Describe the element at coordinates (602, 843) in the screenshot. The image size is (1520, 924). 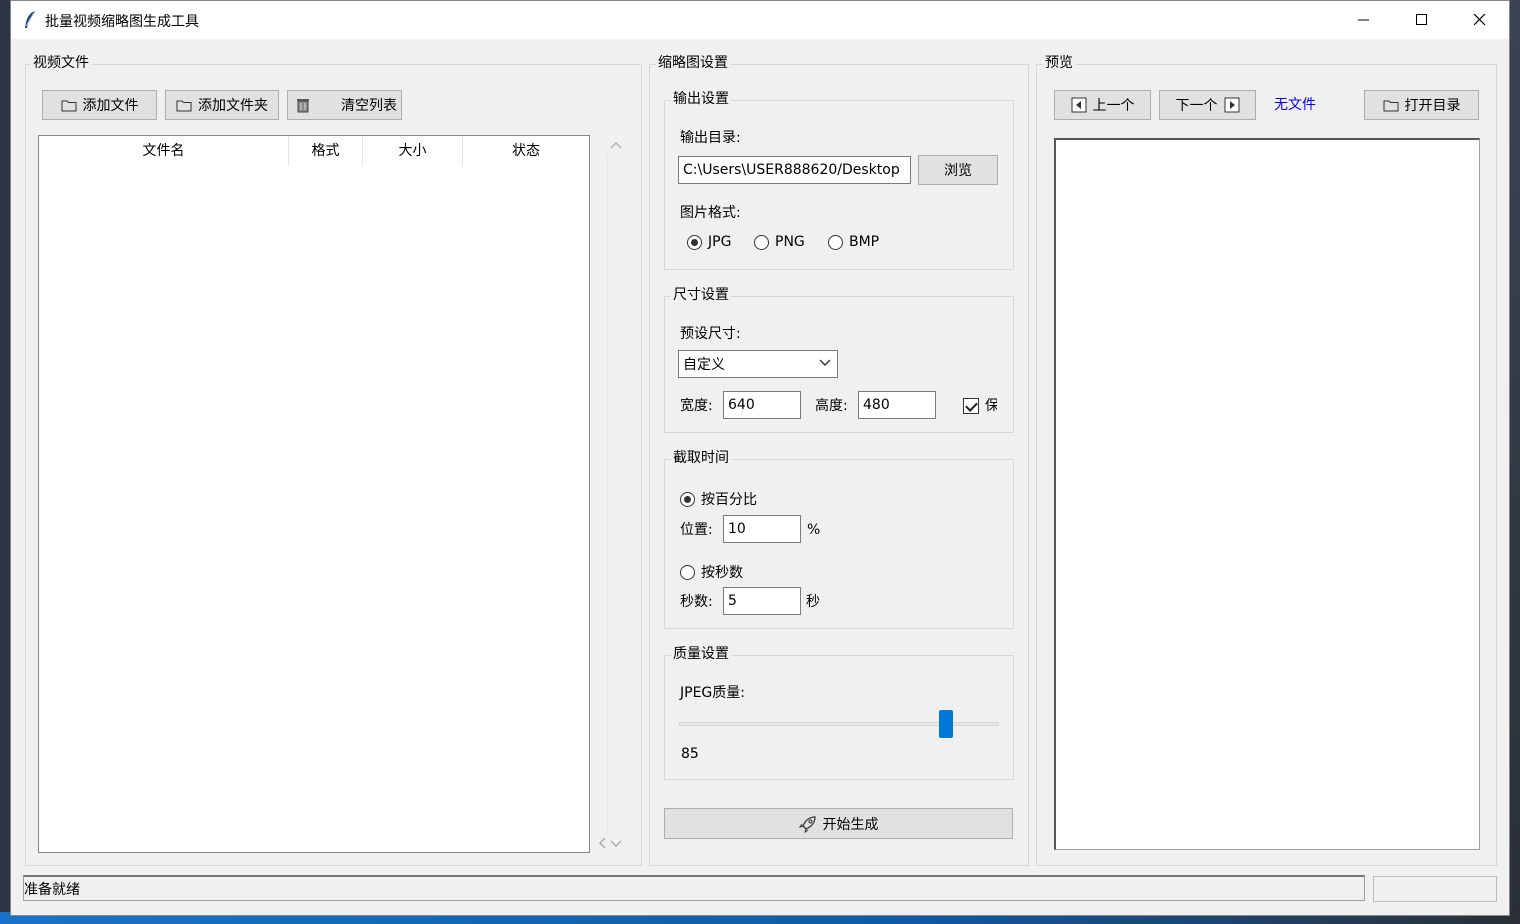
I see `scroll-left-icon` at that location.